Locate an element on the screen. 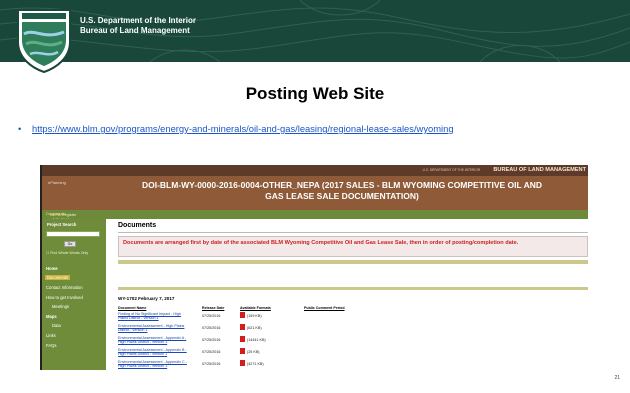 The width and height of the screenshot is (630, 393). page-number: 21 is located at coordinates (617, 378).